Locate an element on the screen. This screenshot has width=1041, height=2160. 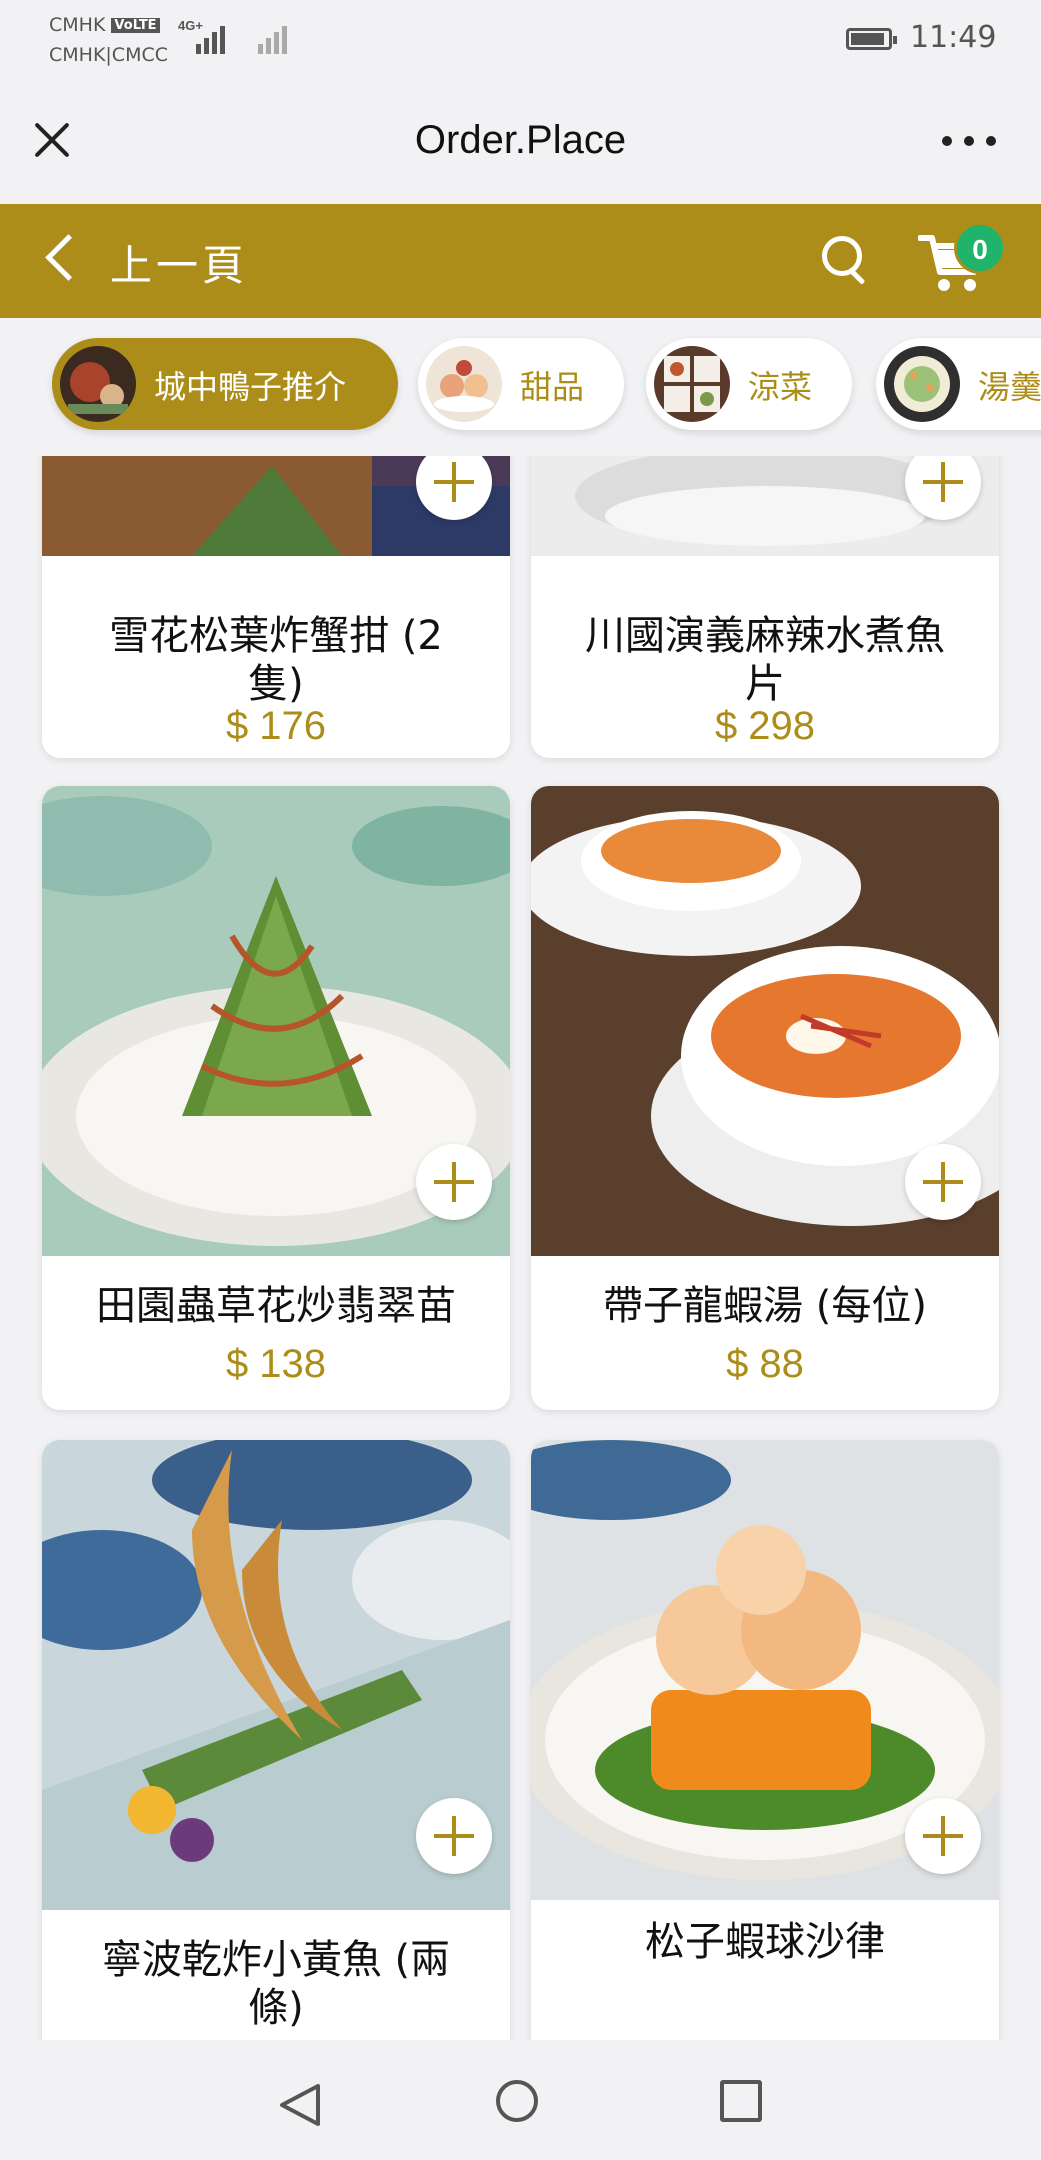
app-title: Order.Place is located at coordinates (520, 140).